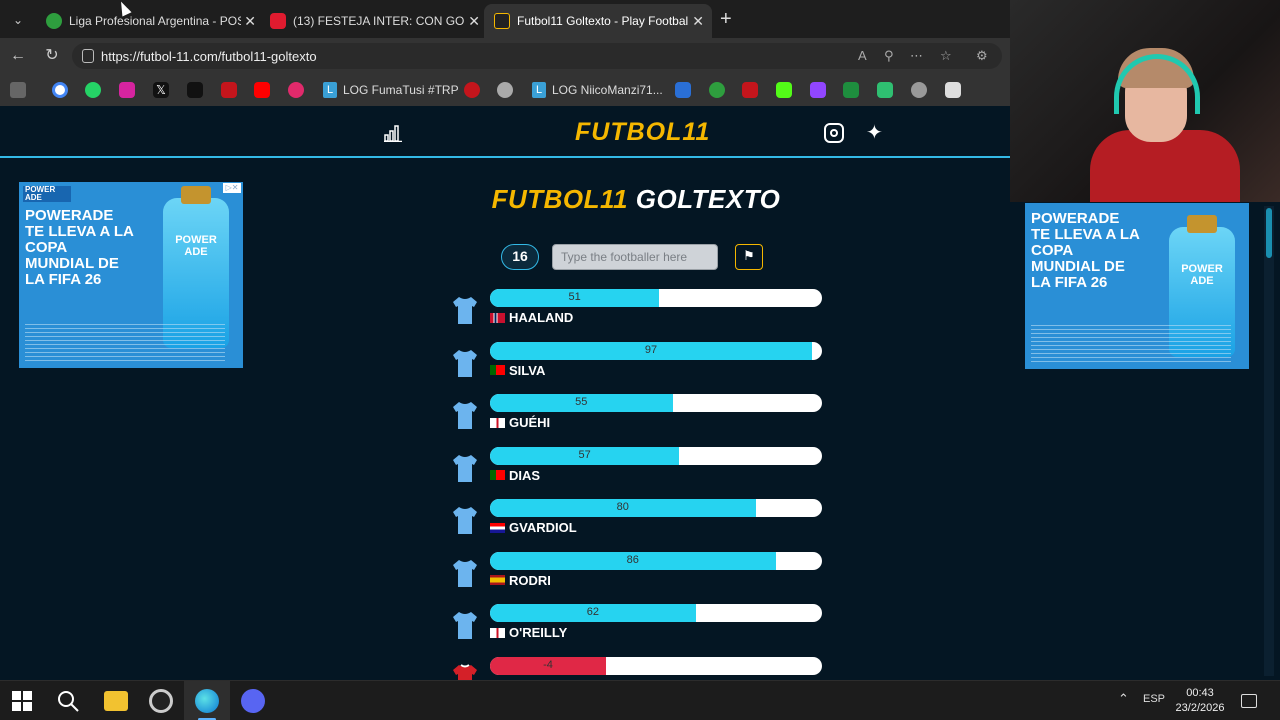  I want to click on guess-row: -4, so click(638, 668).